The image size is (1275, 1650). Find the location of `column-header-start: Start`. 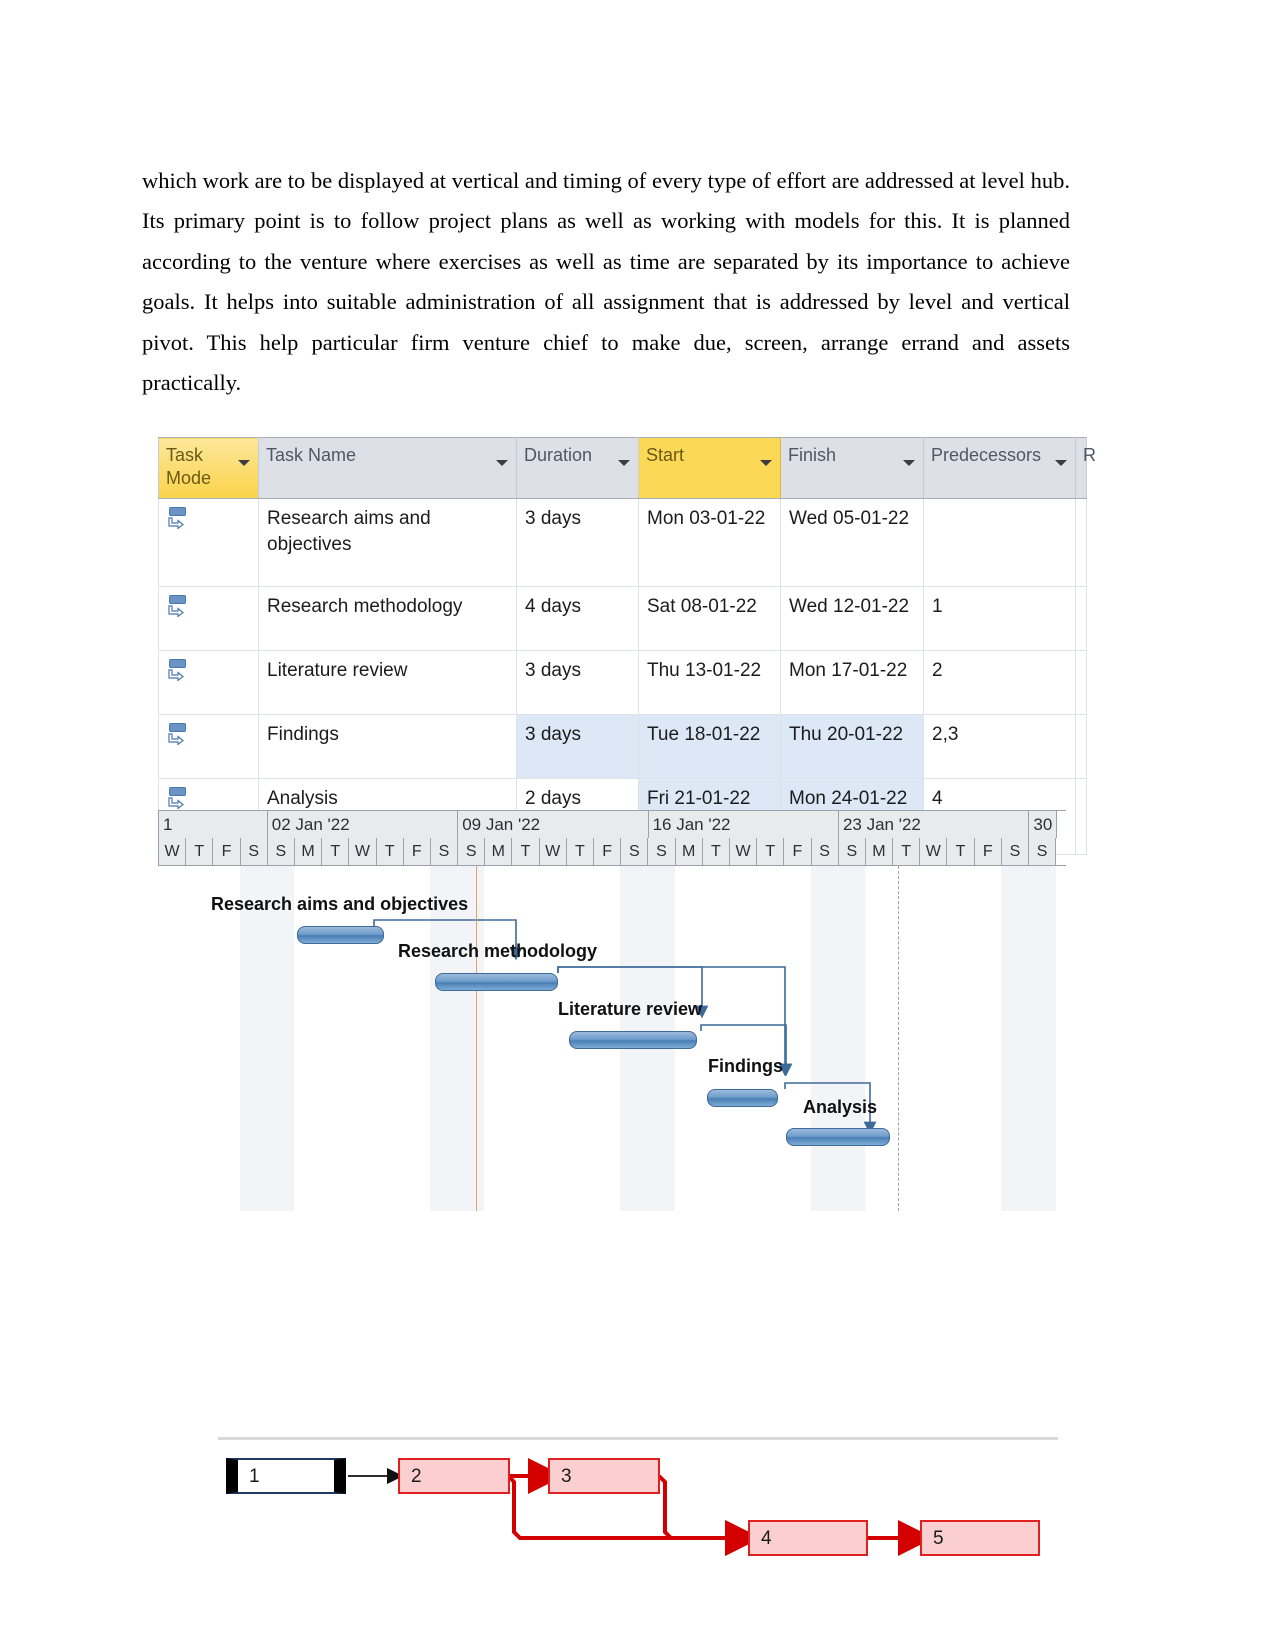

column-header-start: Start is located at coordinates (709, 468).